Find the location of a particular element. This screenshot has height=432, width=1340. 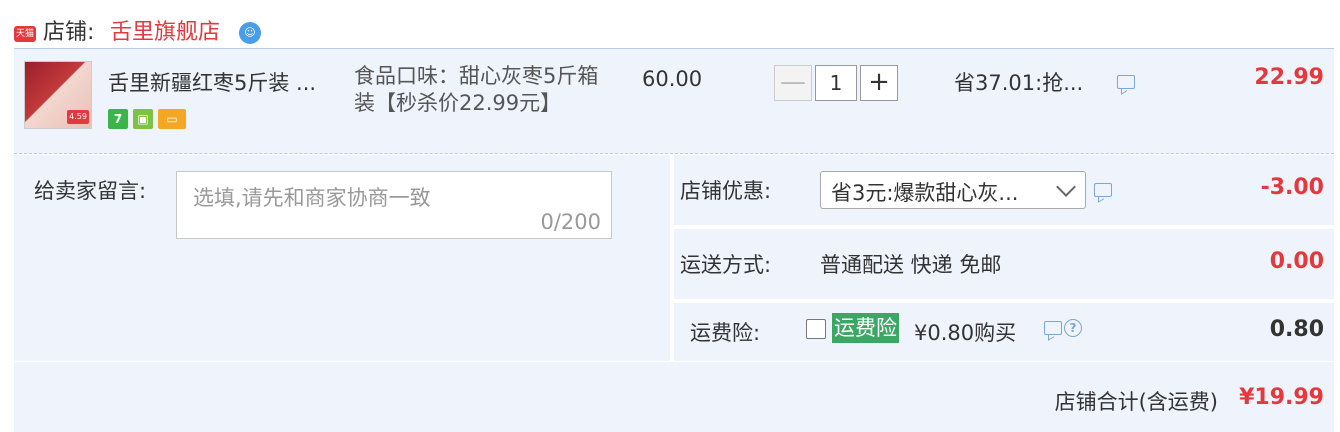

shipping-insurance-amount: 0.80 is located at coordinates (1296, 329).